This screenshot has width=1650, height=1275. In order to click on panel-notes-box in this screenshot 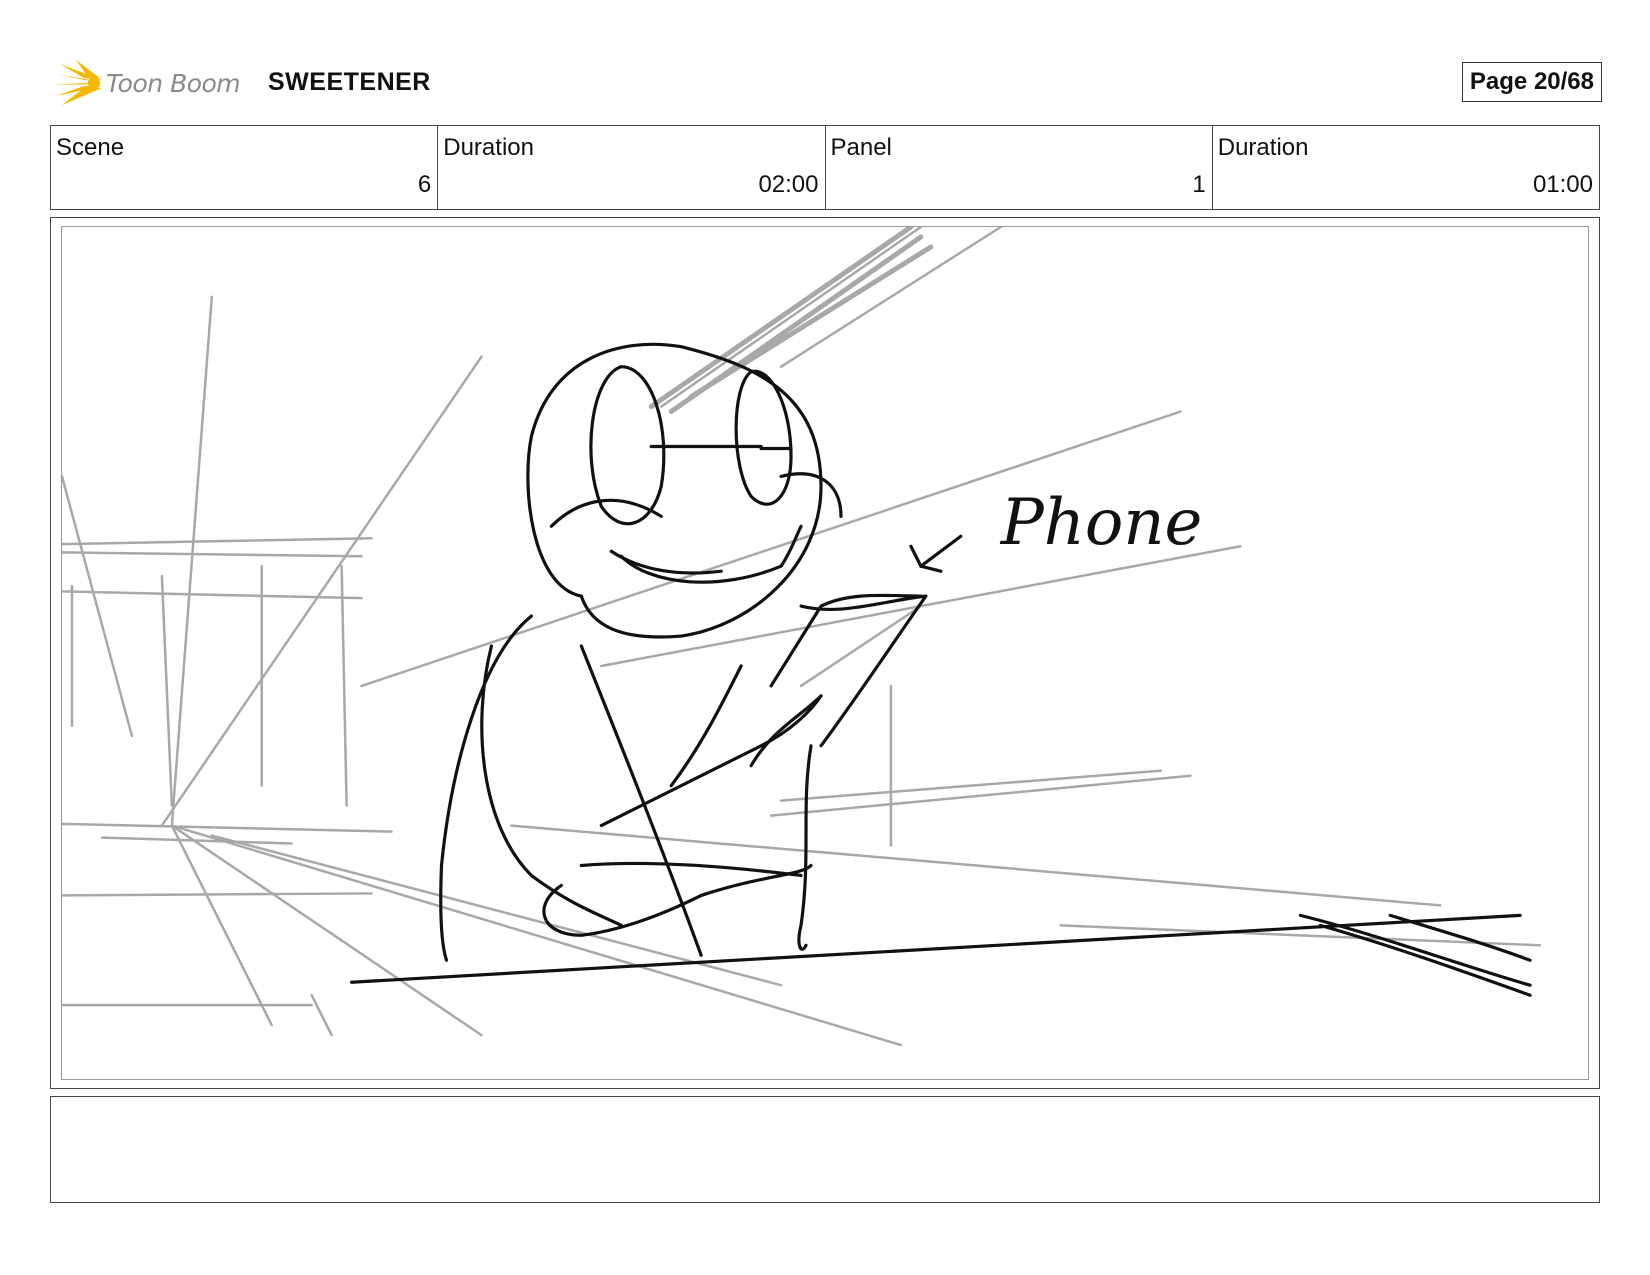, I will do `click(825, 1149)`.